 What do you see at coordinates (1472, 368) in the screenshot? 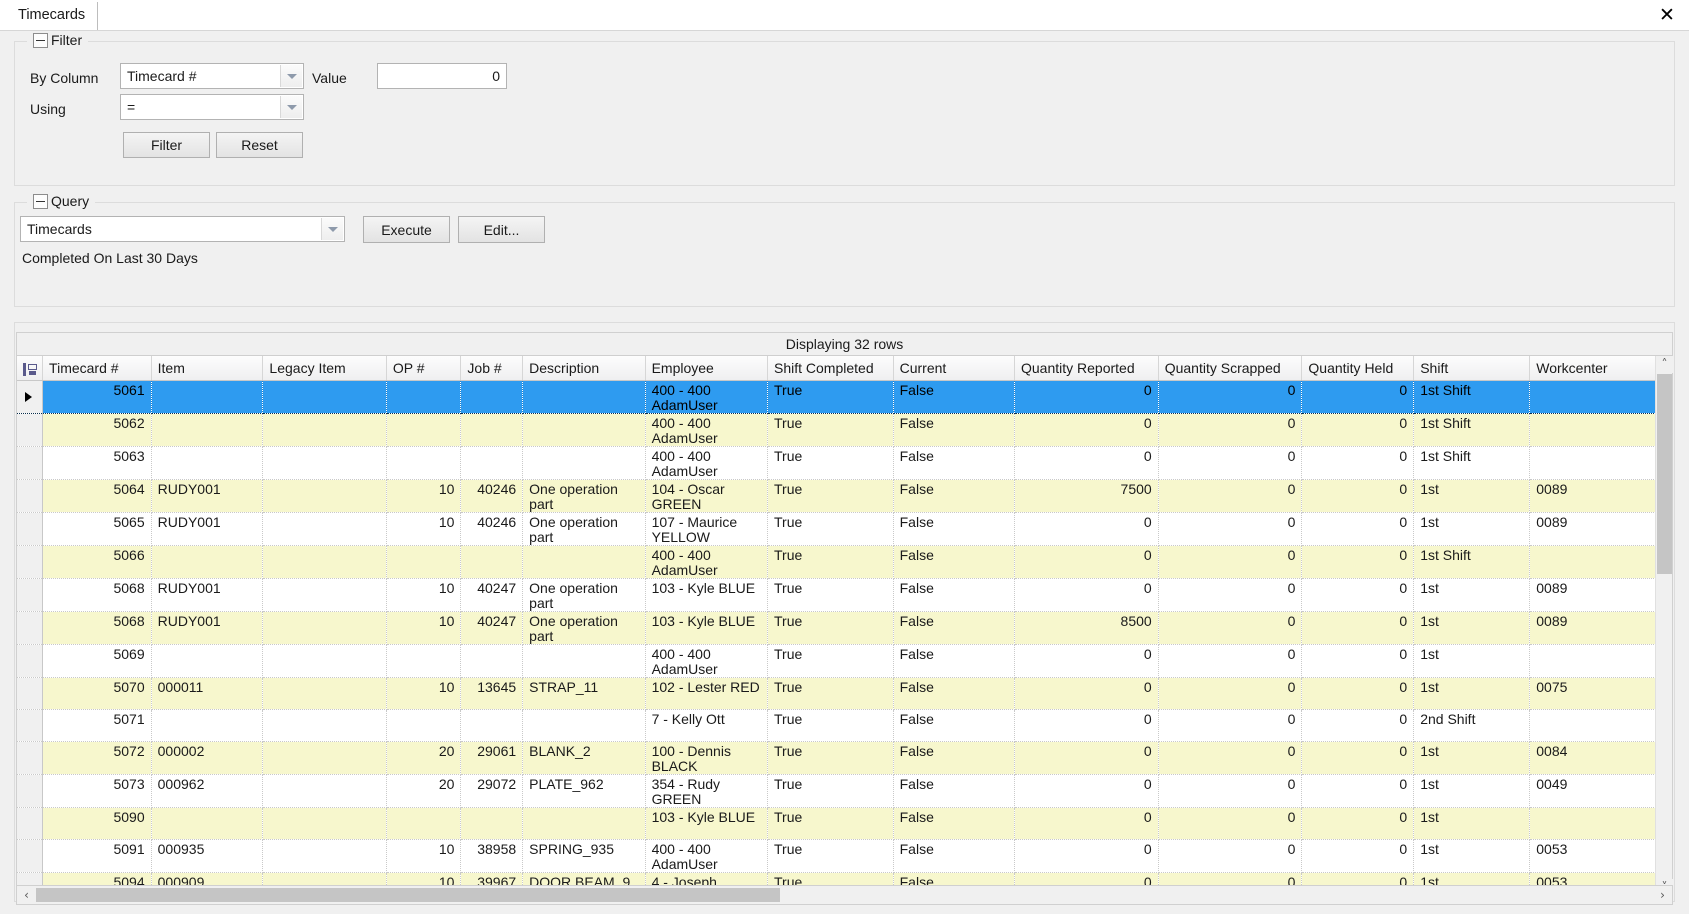
I see `col-header-shift: Shift` at bounding box center [1472, 368].